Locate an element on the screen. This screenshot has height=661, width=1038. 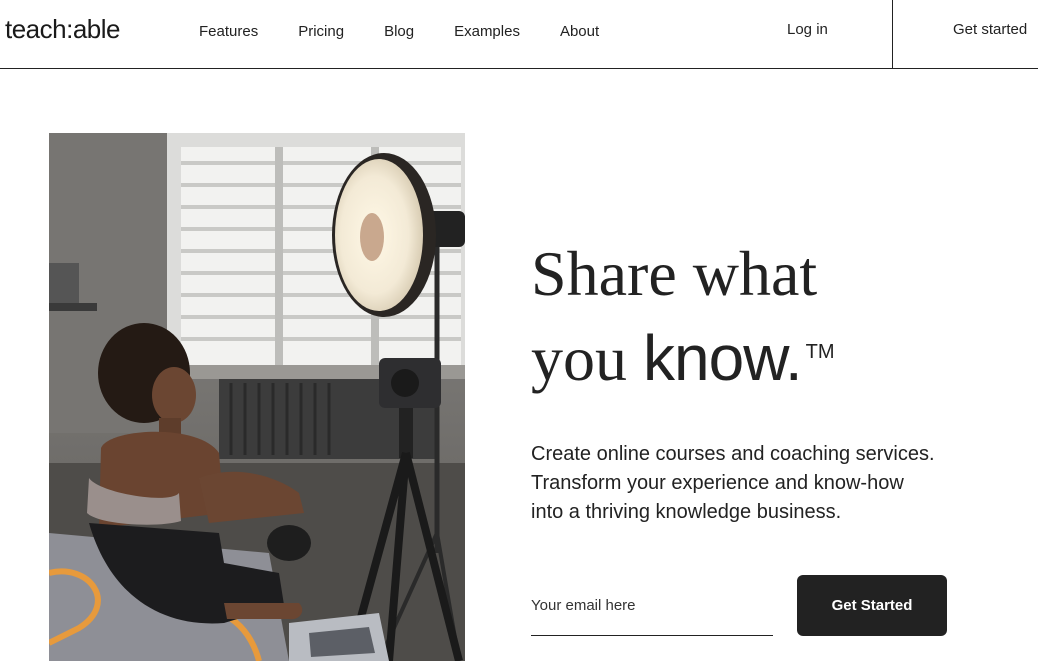
hero-headline: Share what you know. TM is located at coordinates (741, 316).